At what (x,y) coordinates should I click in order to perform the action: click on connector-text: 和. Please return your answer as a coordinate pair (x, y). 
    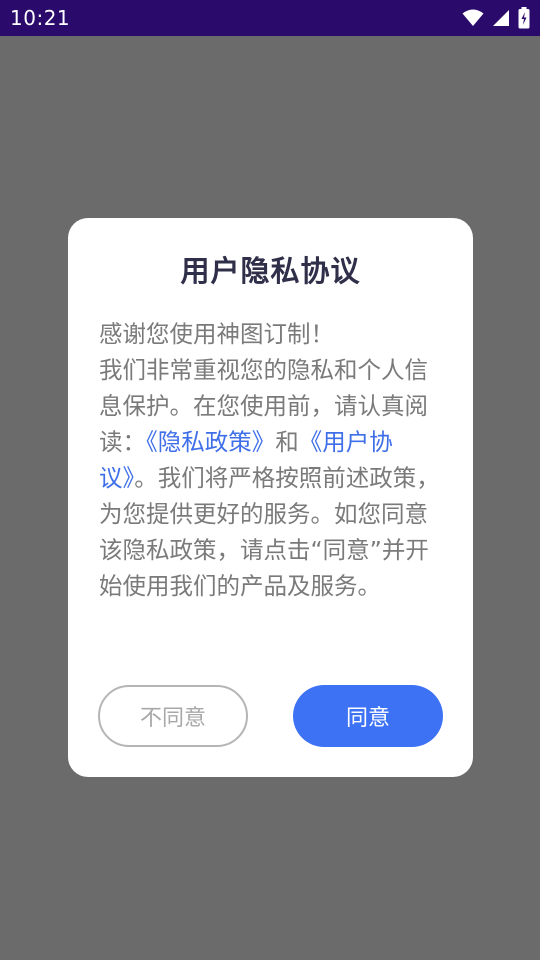
    Looking at the image, I should click on (287, 442).